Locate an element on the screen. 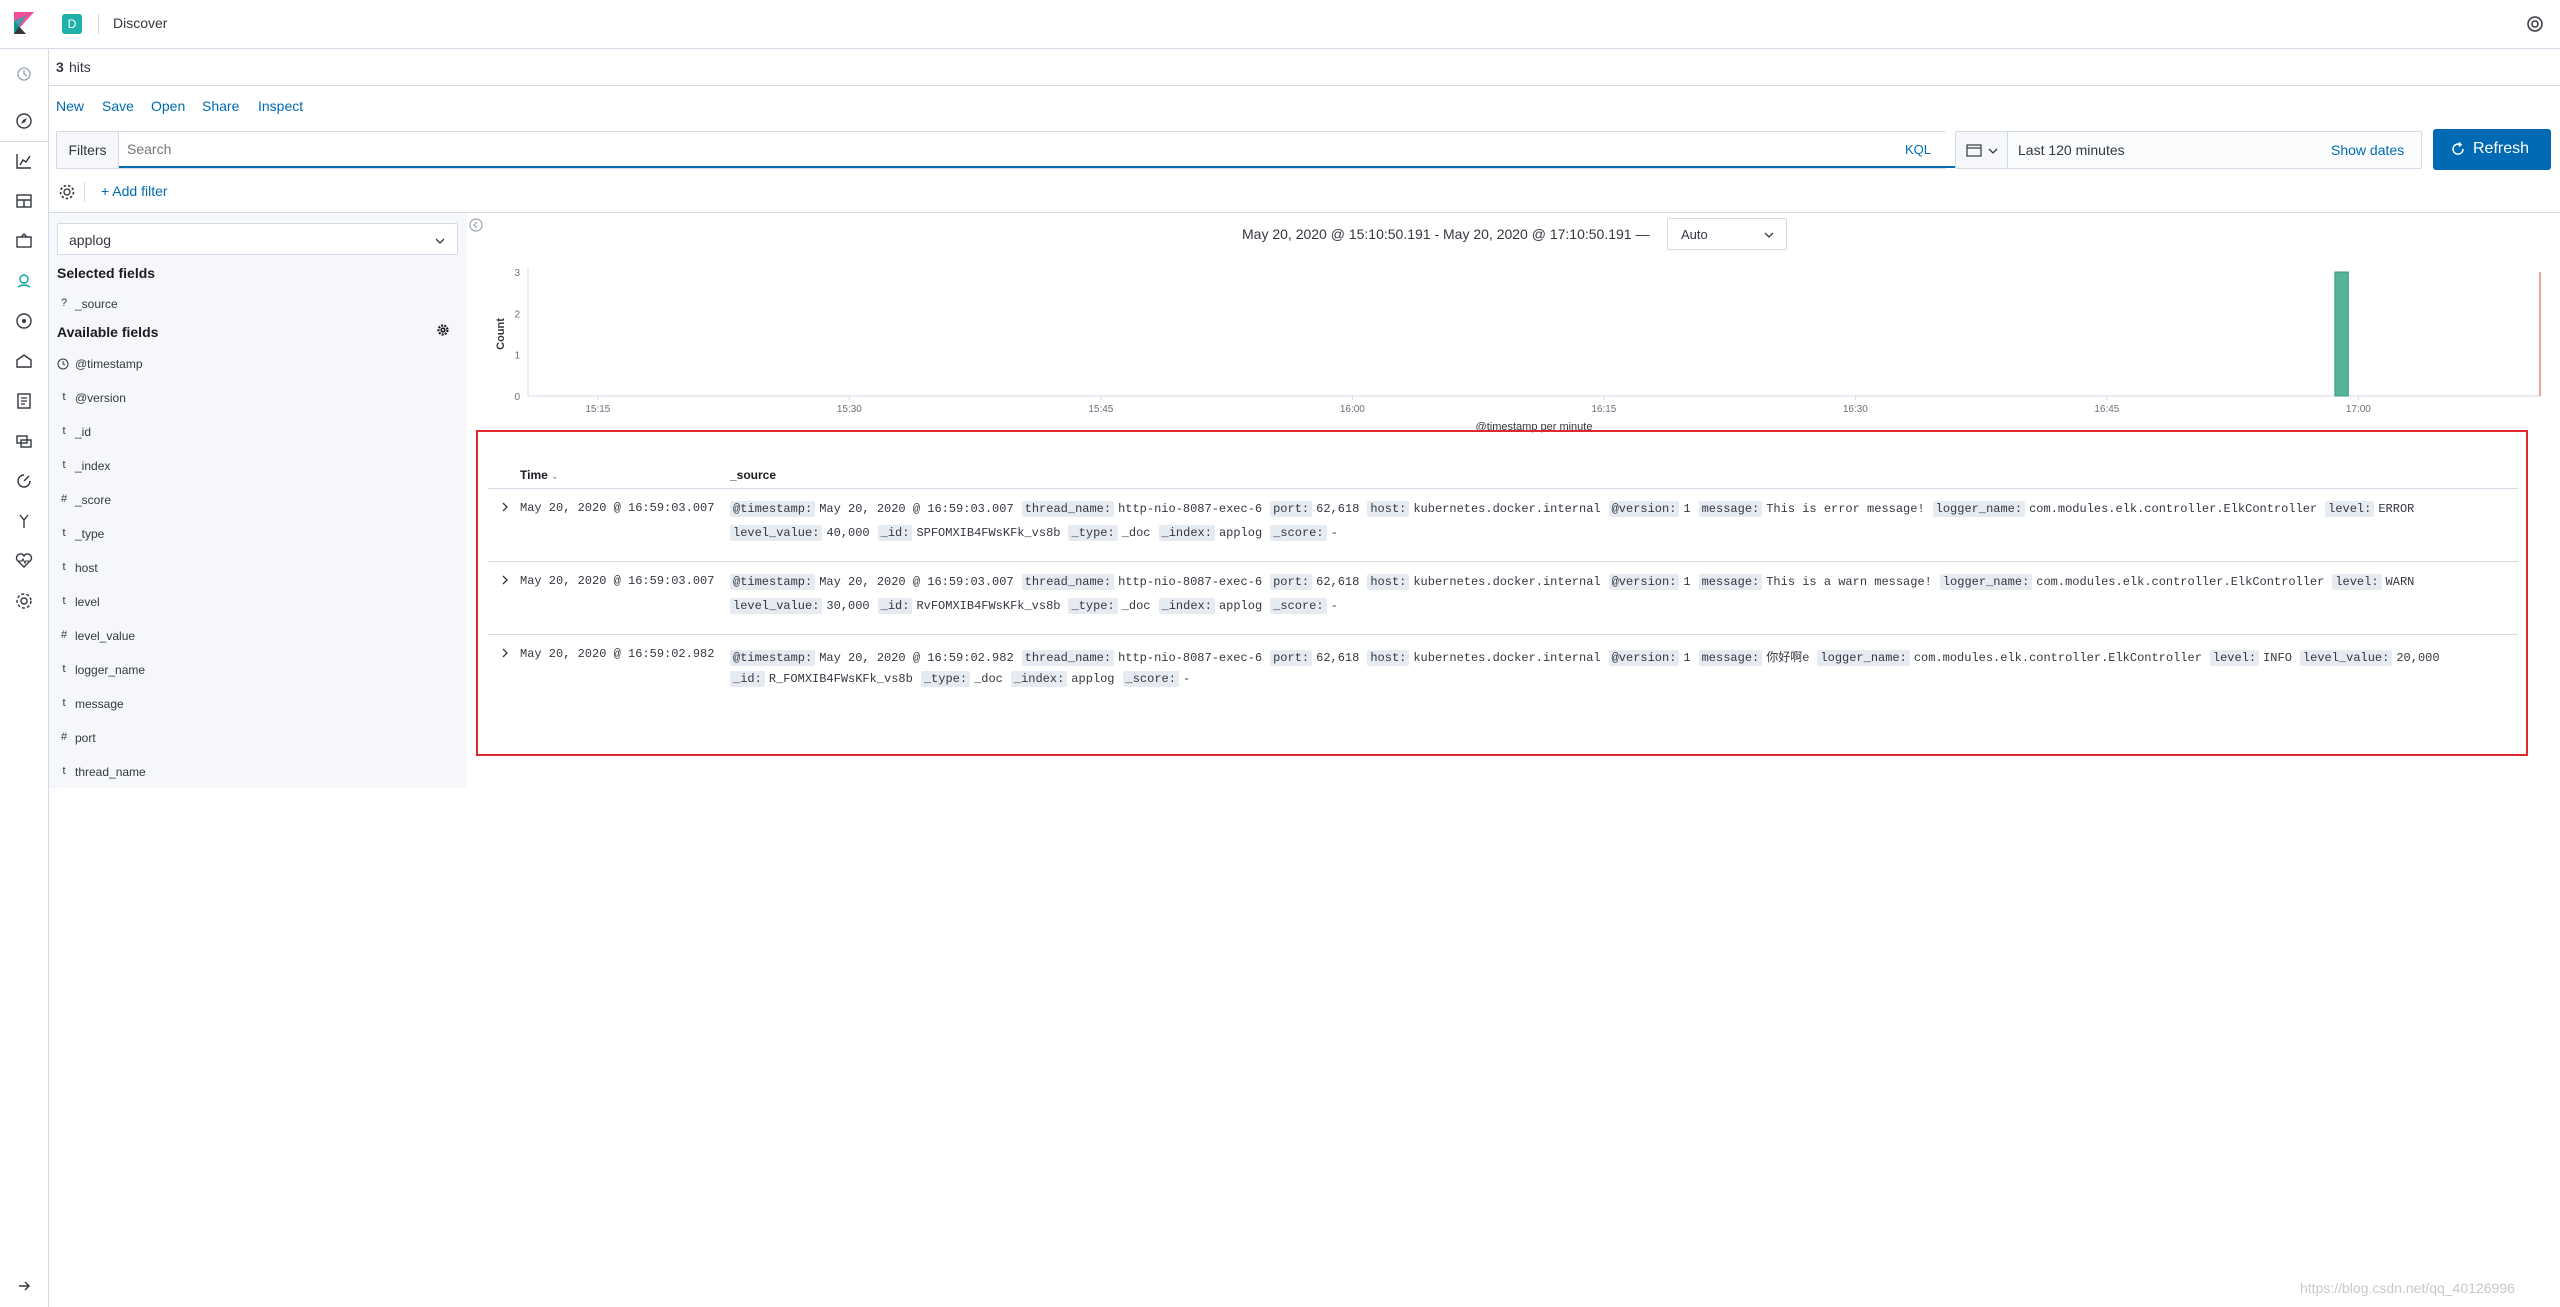 The height and width of the screenshot is (1307, 2560). source-value: 你好啊e is located at coordinates (1788, 658).